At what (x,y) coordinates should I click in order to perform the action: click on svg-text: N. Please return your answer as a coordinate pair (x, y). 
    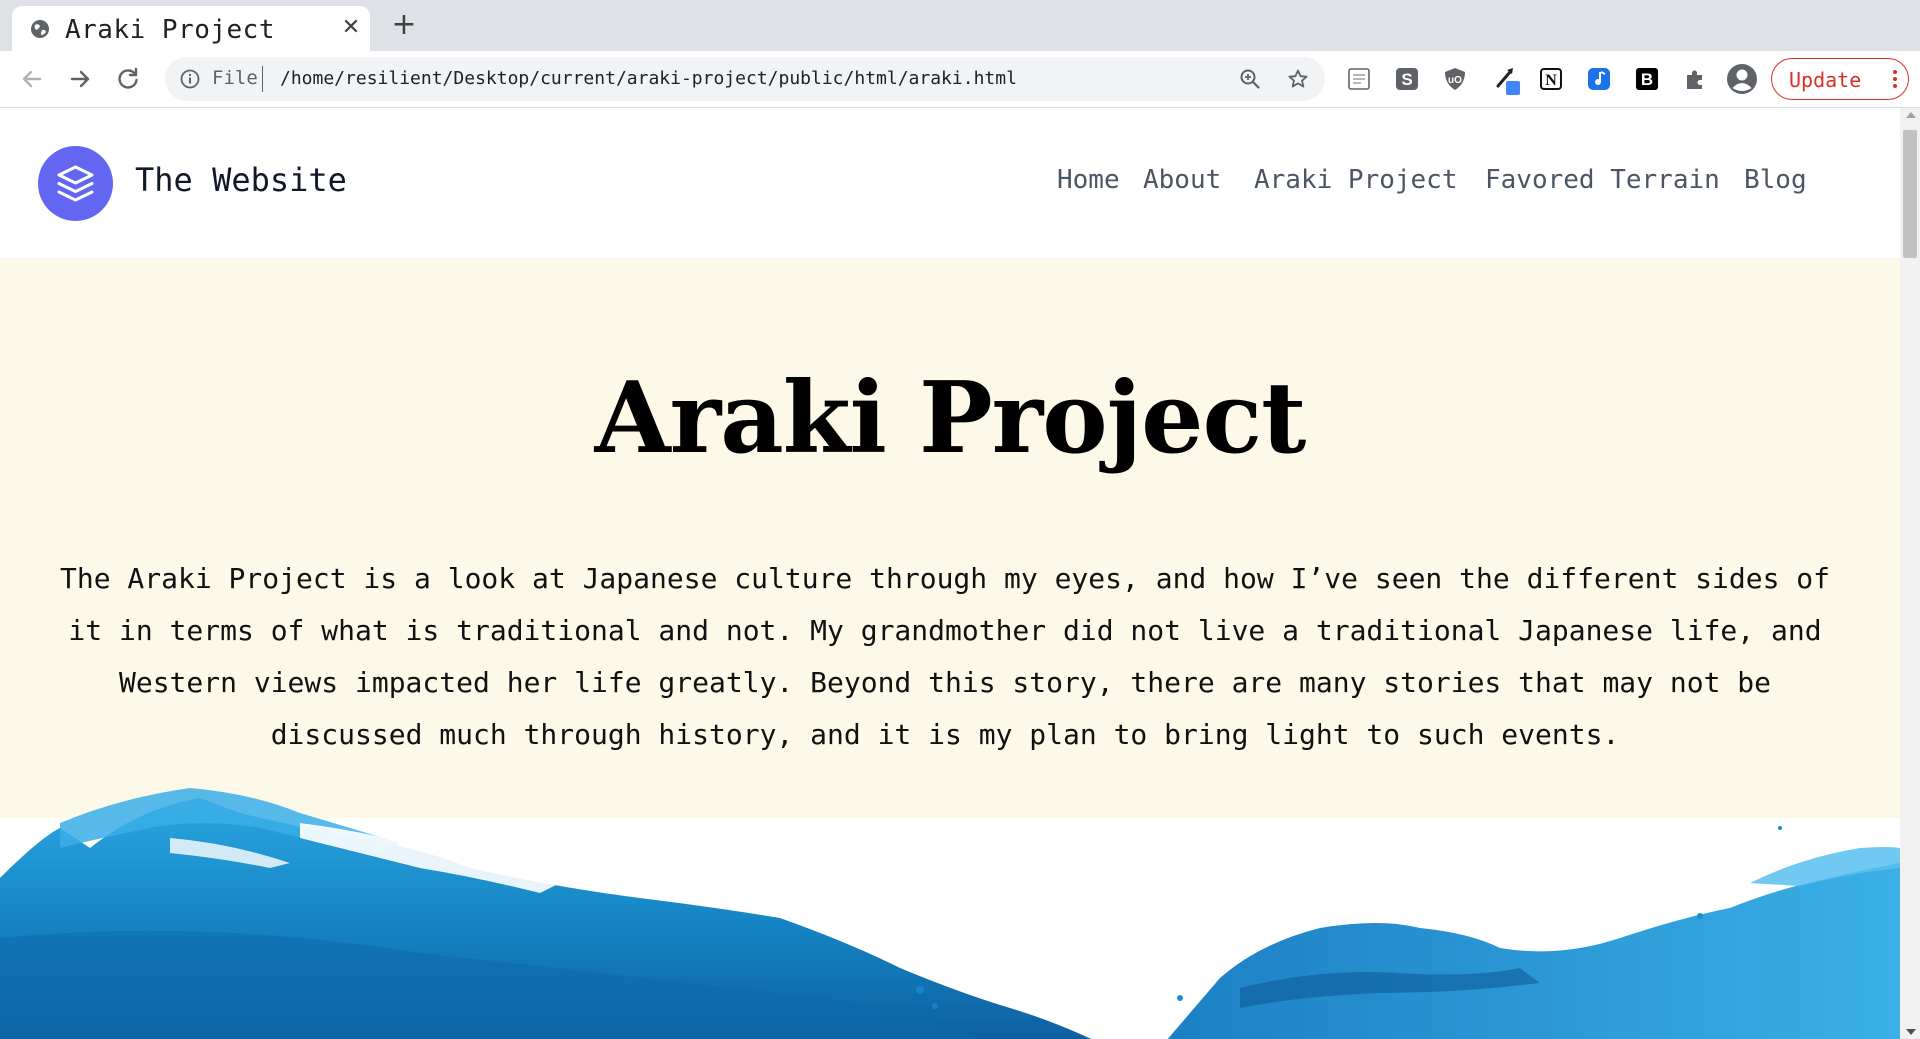
    Looking at the image, I should click on (1551, 80).